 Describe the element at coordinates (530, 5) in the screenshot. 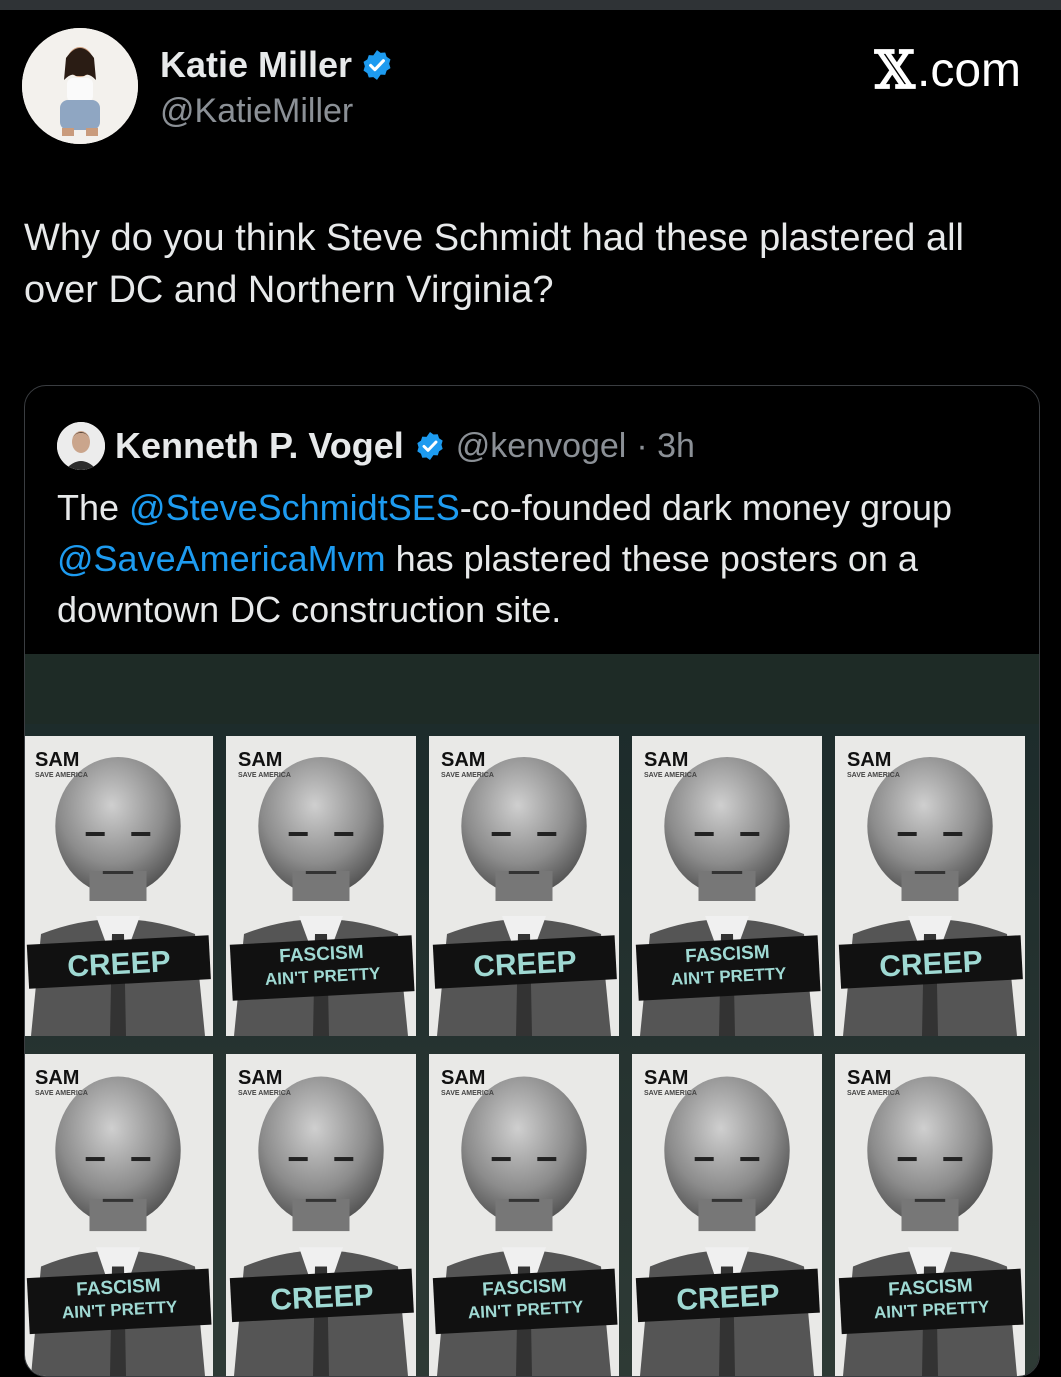

I see `top-status-strip` at that location.